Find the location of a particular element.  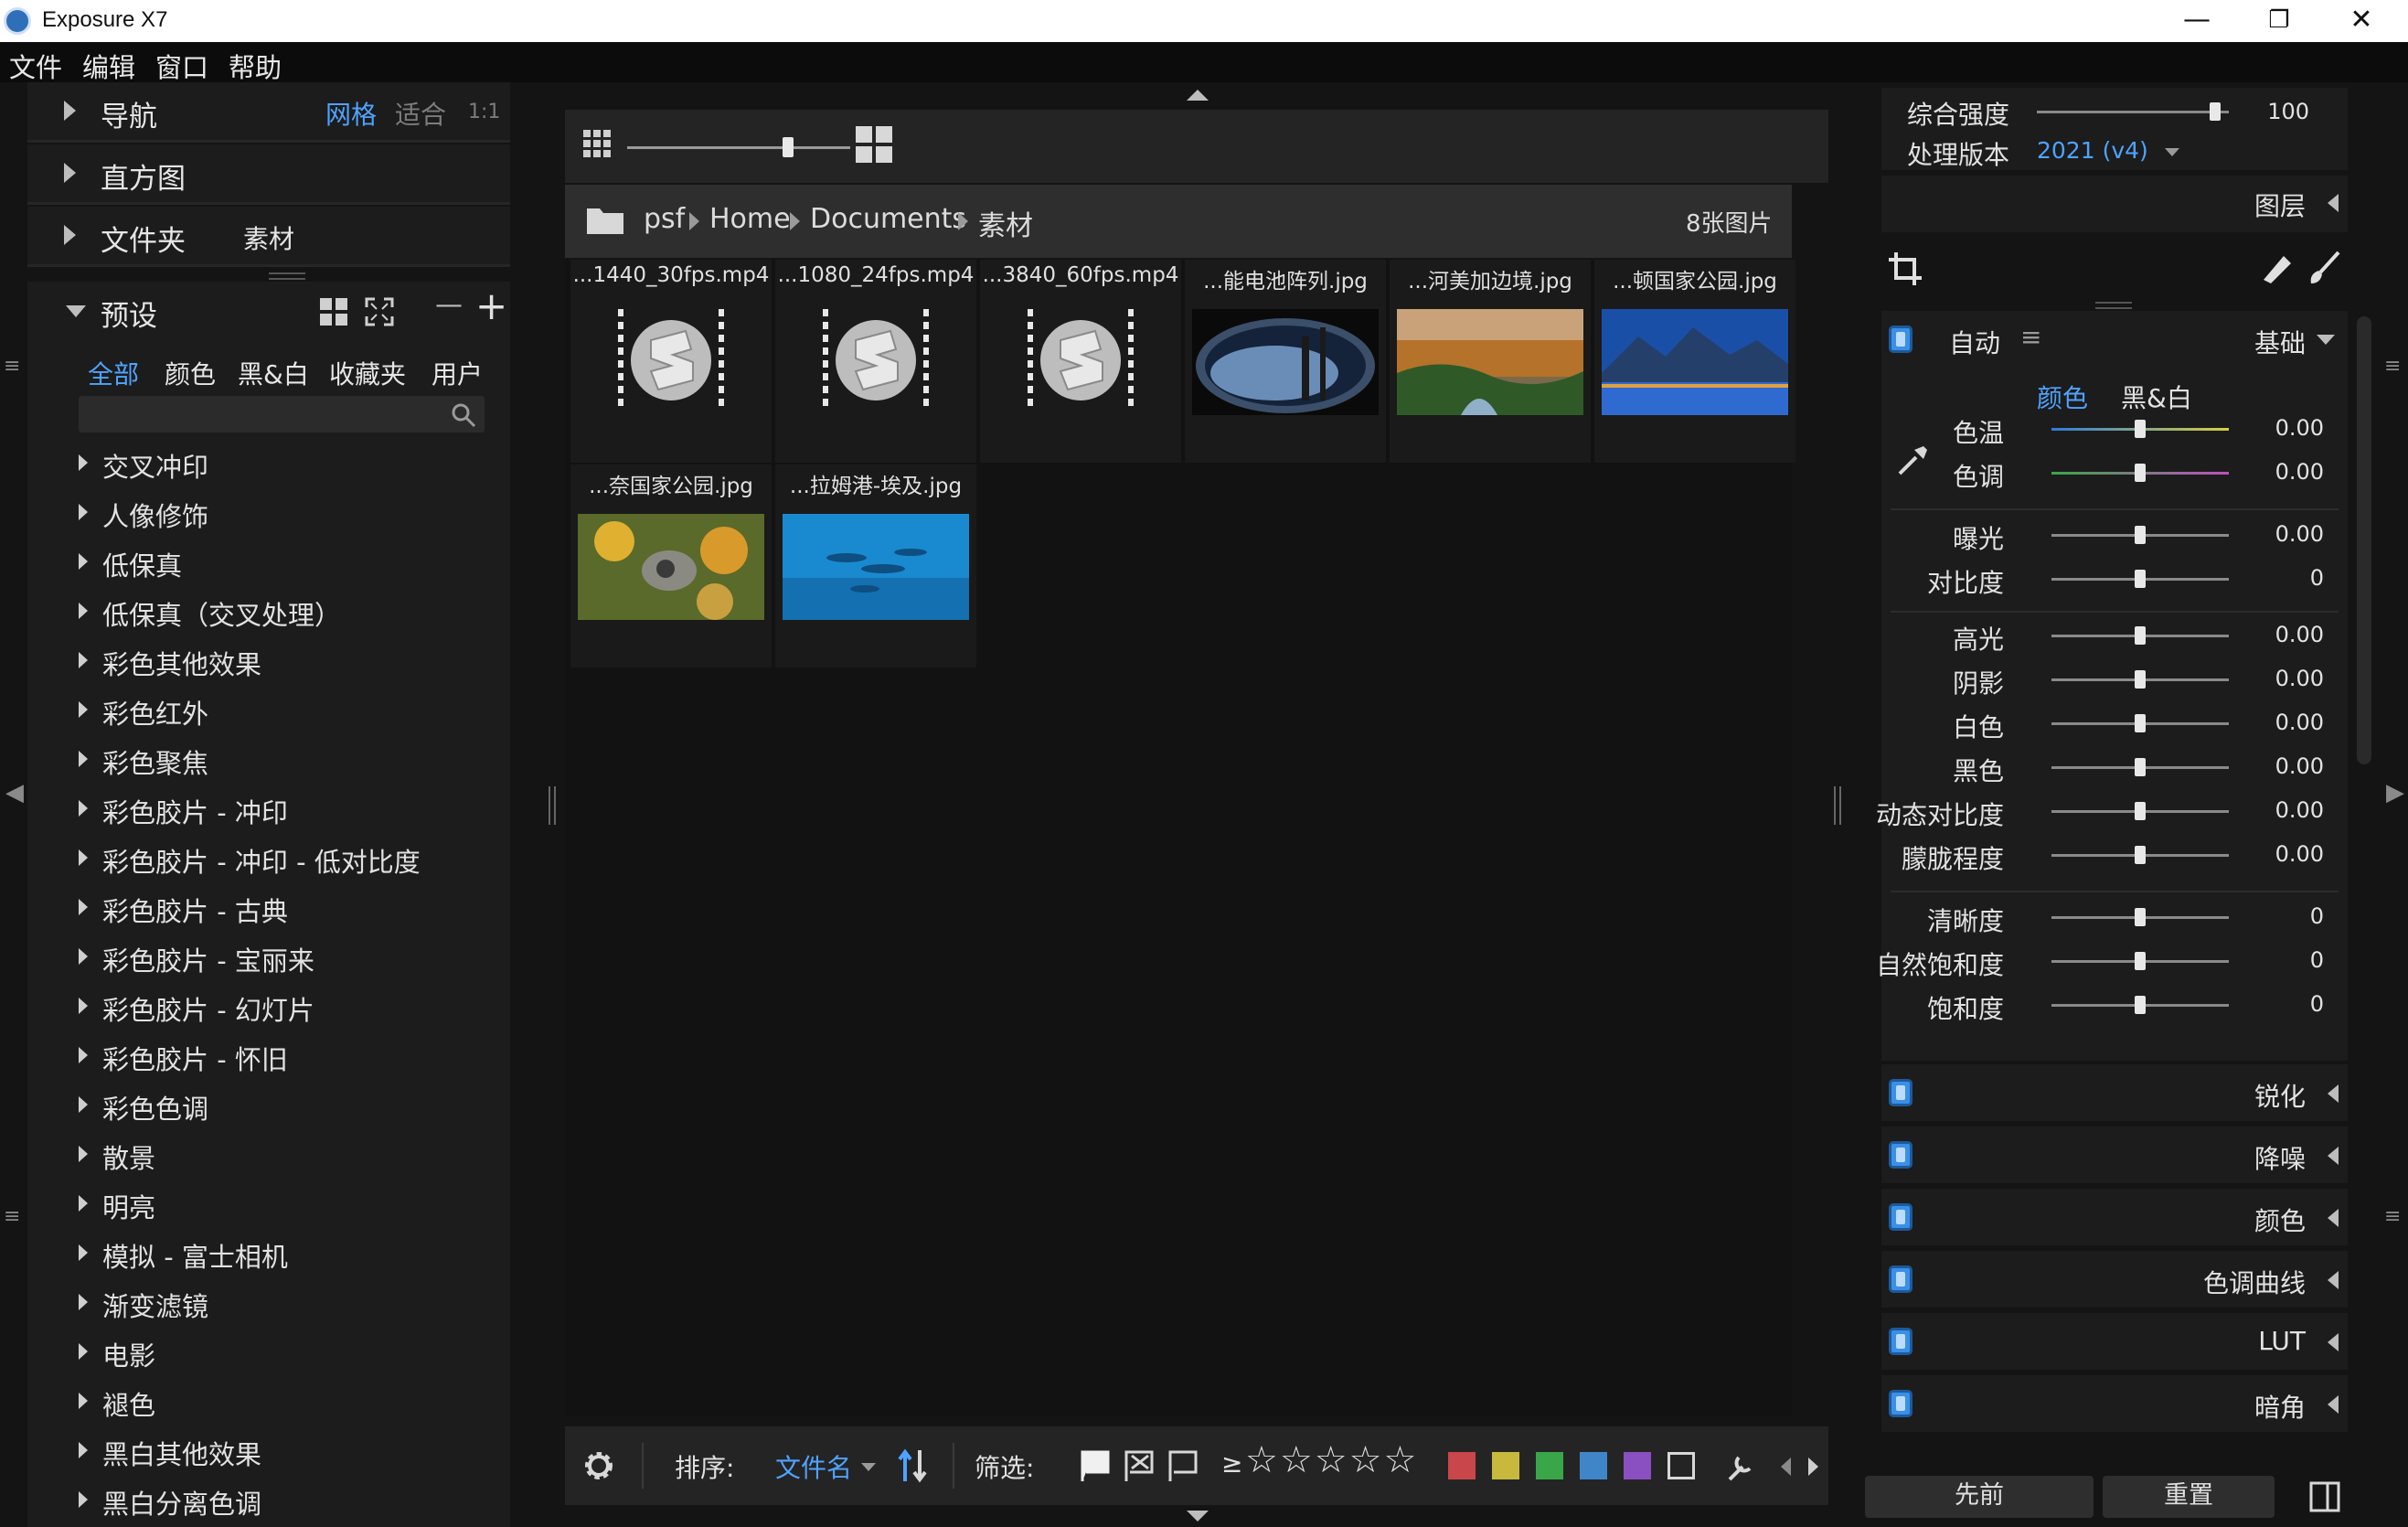

grid-view-icon is located at coordinates (333, 311).